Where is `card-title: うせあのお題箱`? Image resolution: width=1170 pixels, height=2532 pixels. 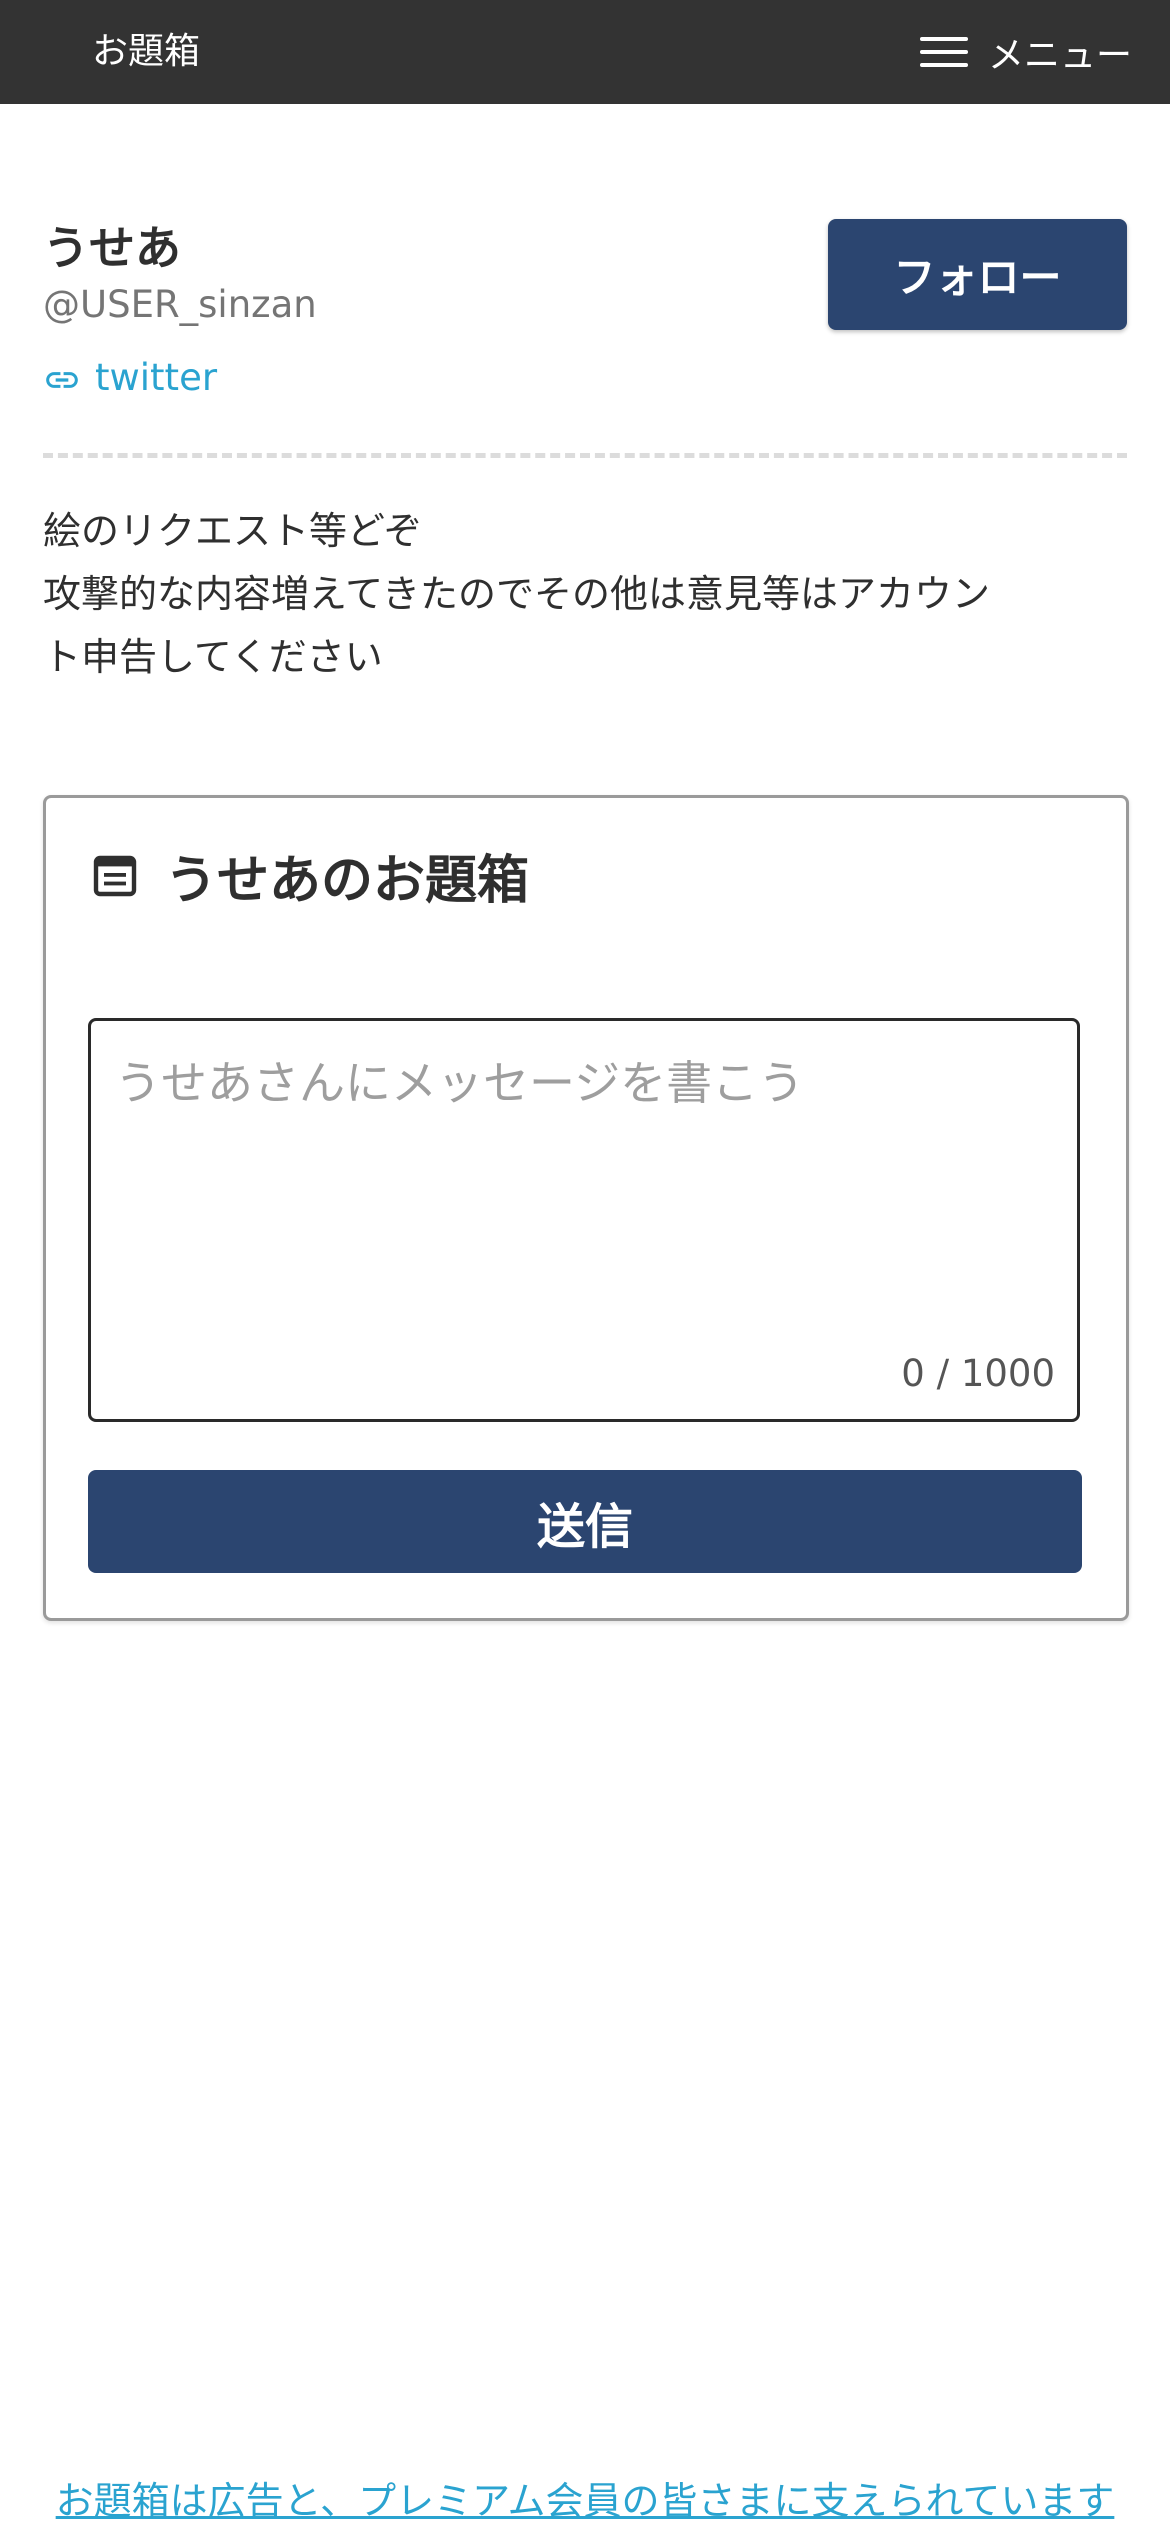
card-title: うせあのお題箱 is located at coordinates (347, 881).